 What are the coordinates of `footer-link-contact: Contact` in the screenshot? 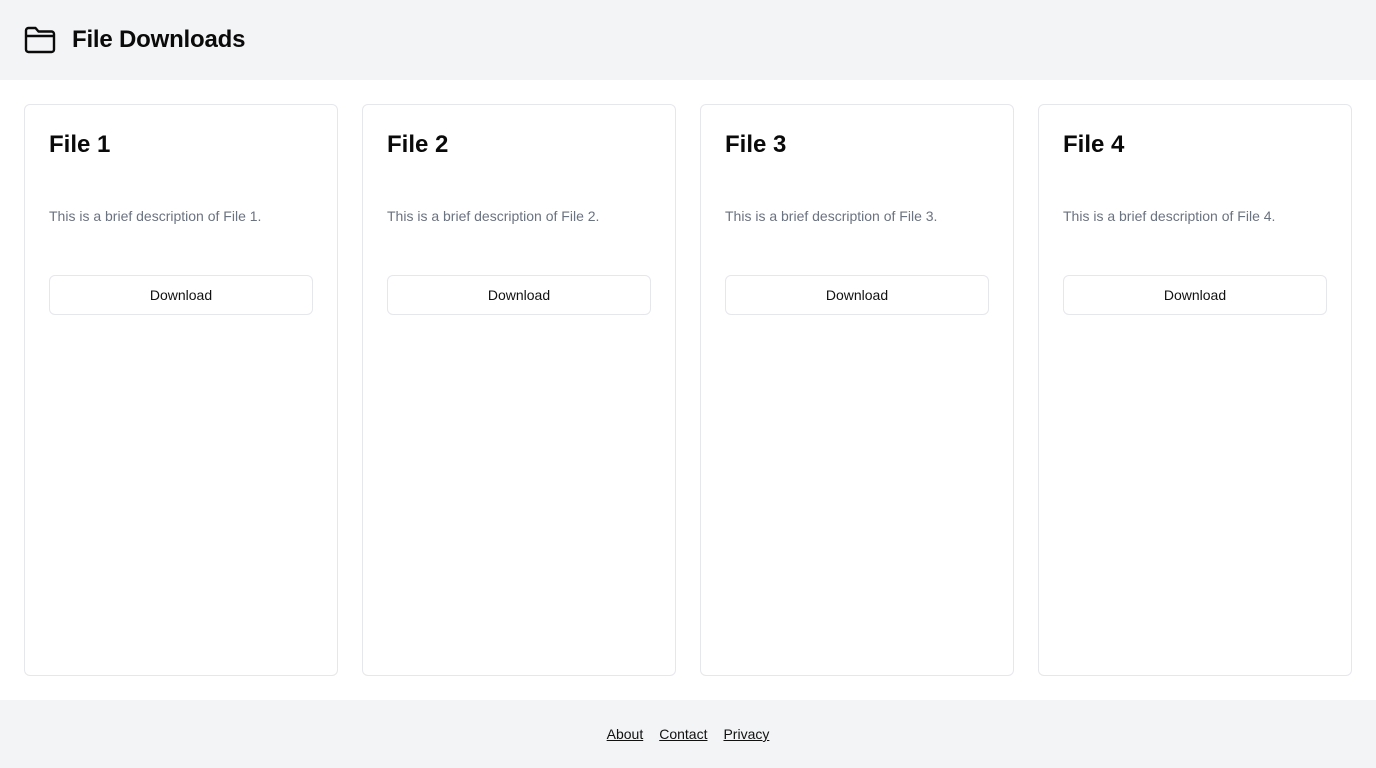 It's located at (683, 734).